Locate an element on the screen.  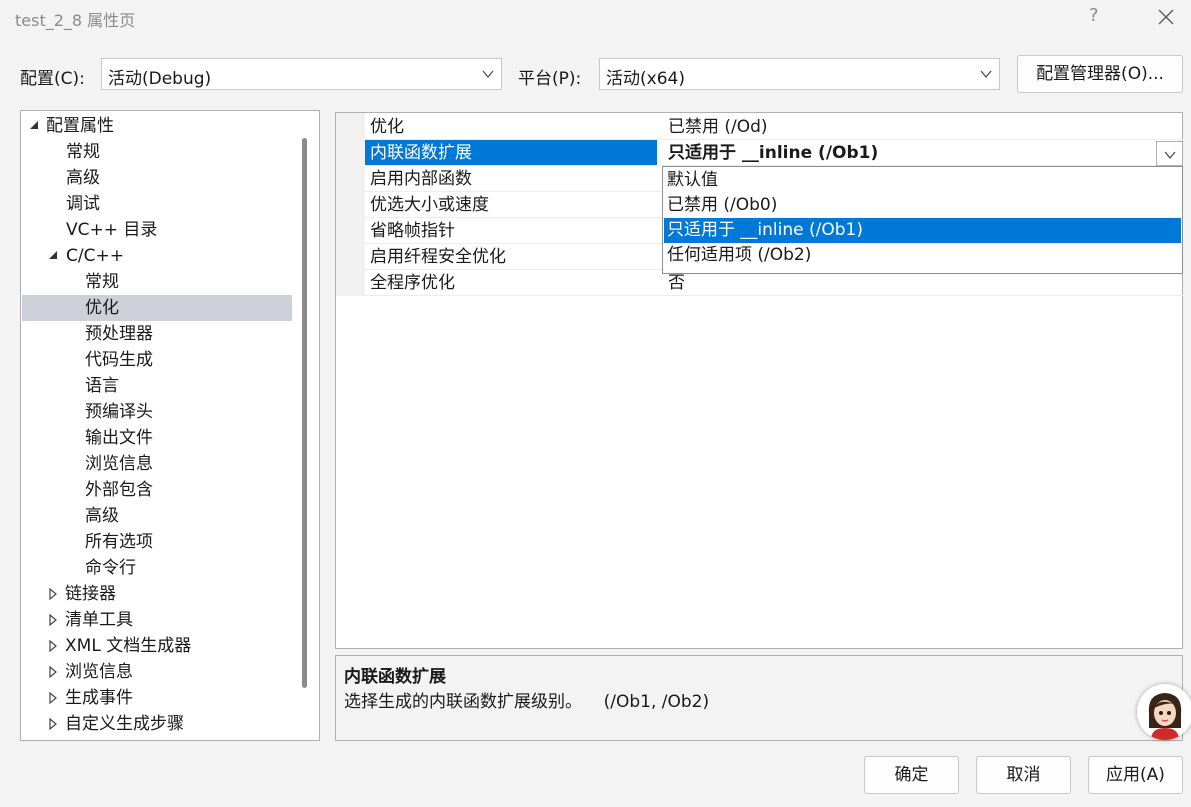
tree-item-label: C/C++ is located at coordinates (95, 256).